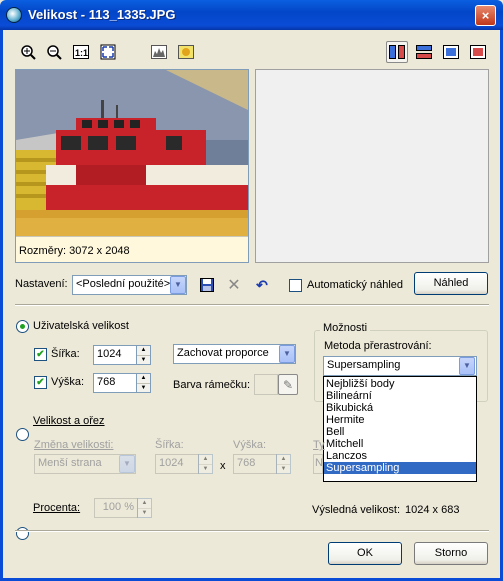 This screenshot has width=503, height=581. I want to click on width-label: Šířka:, so click(65, 354).